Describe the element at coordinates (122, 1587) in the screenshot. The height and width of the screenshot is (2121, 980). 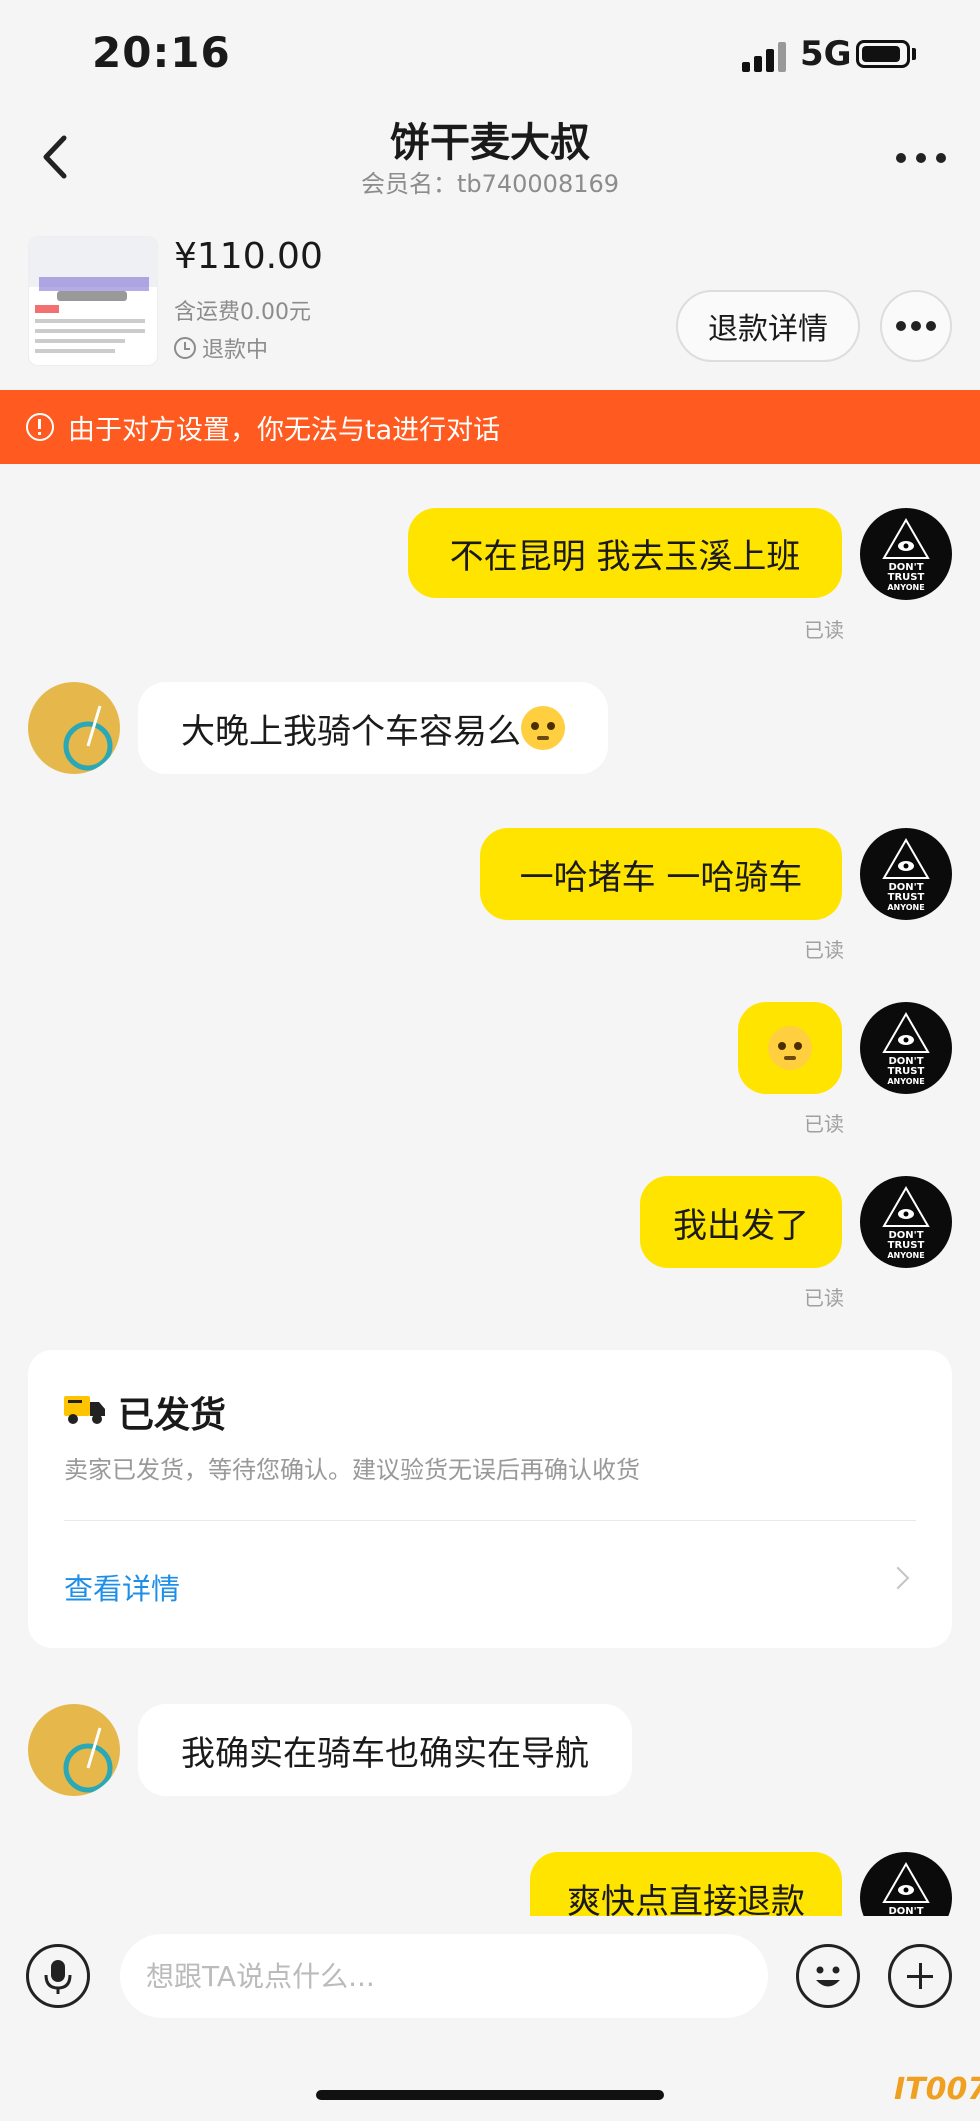
I see `view-details-link: 查看详情` at that location.